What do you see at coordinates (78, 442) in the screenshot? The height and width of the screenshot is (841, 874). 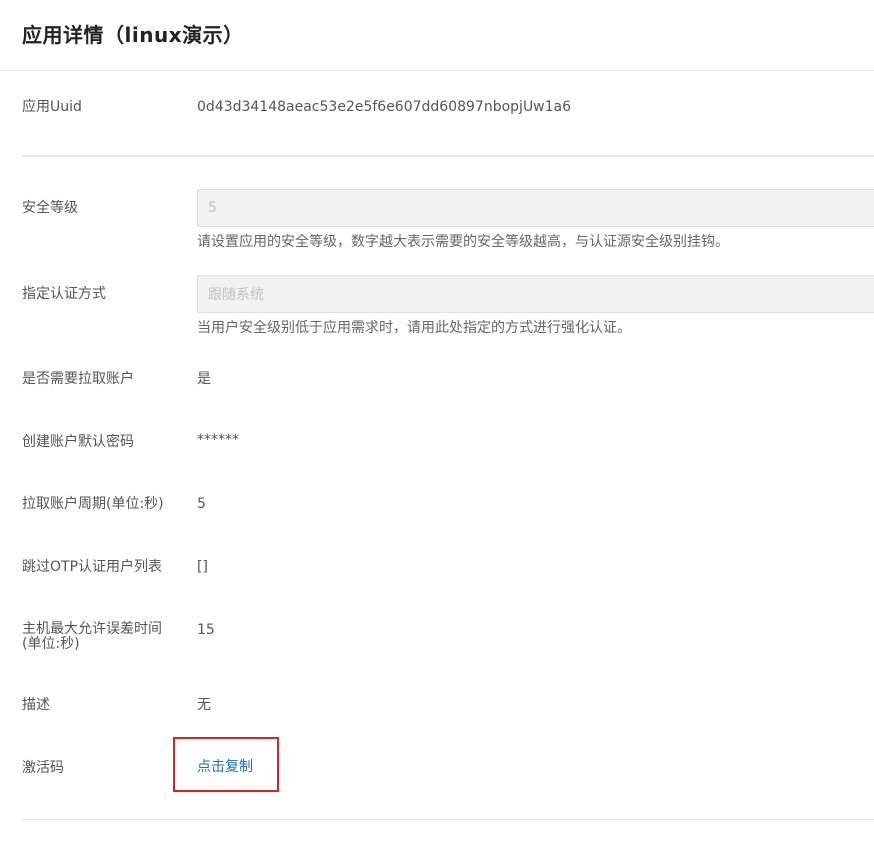 I see `default-password-label: 创建账户默认密码` at bounding box center [78, 442].